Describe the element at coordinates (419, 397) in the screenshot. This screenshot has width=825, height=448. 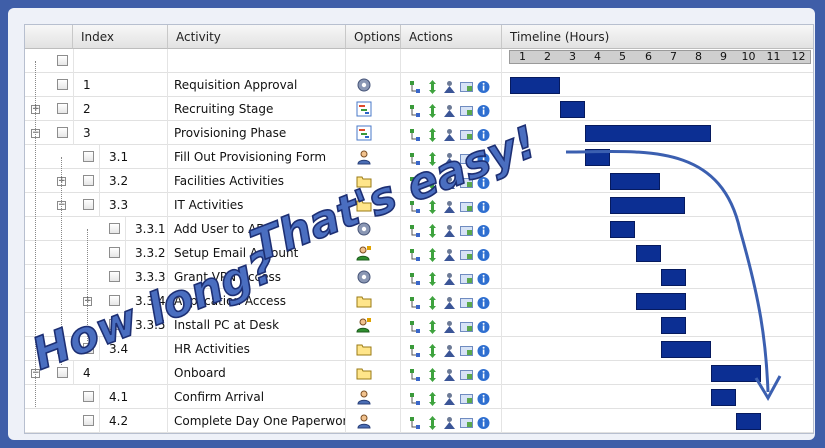
I see `table-row: 4.1 Confirm Arrival` at that location.